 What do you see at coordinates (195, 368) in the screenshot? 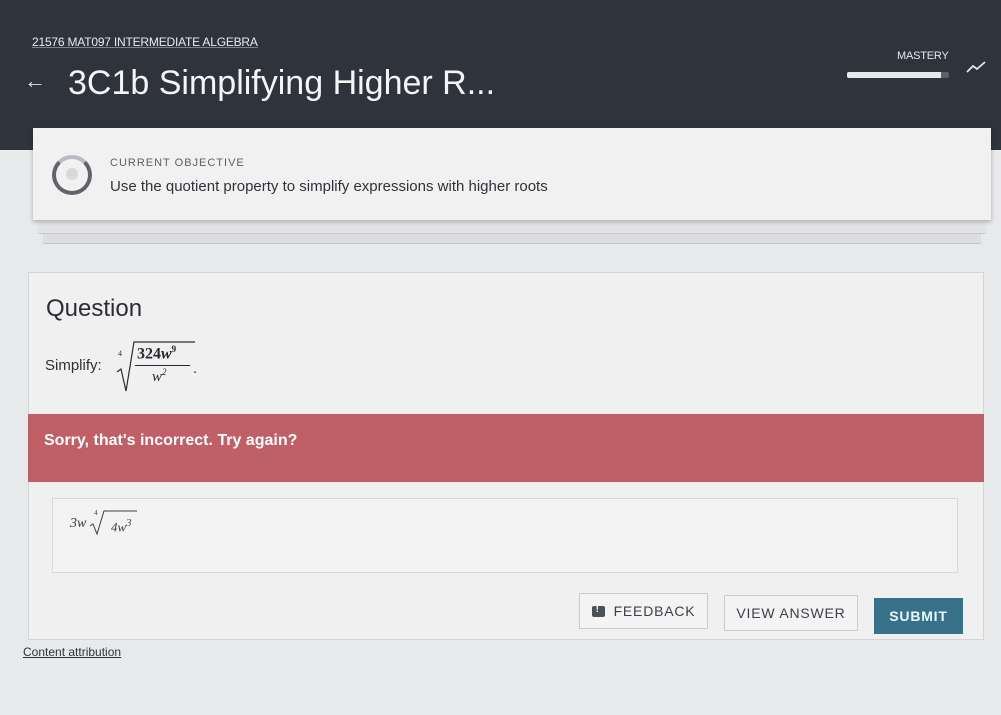
I see `question-period: .` at bounding box center [195, 368].